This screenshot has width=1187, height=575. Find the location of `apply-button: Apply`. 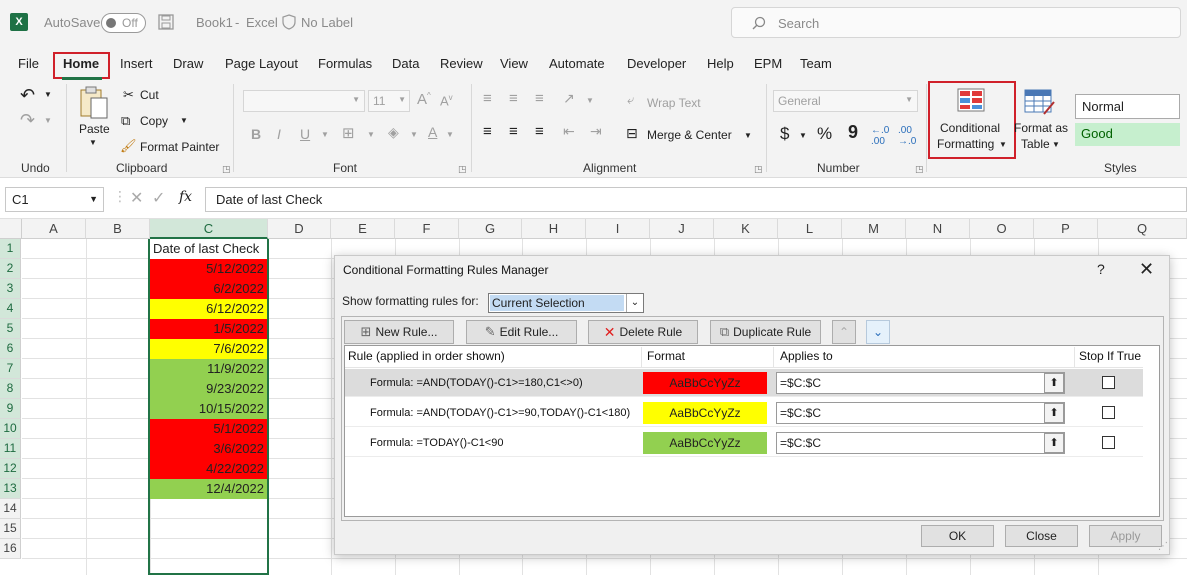

apply-button: Apply is located at coordinates (1125, 536).